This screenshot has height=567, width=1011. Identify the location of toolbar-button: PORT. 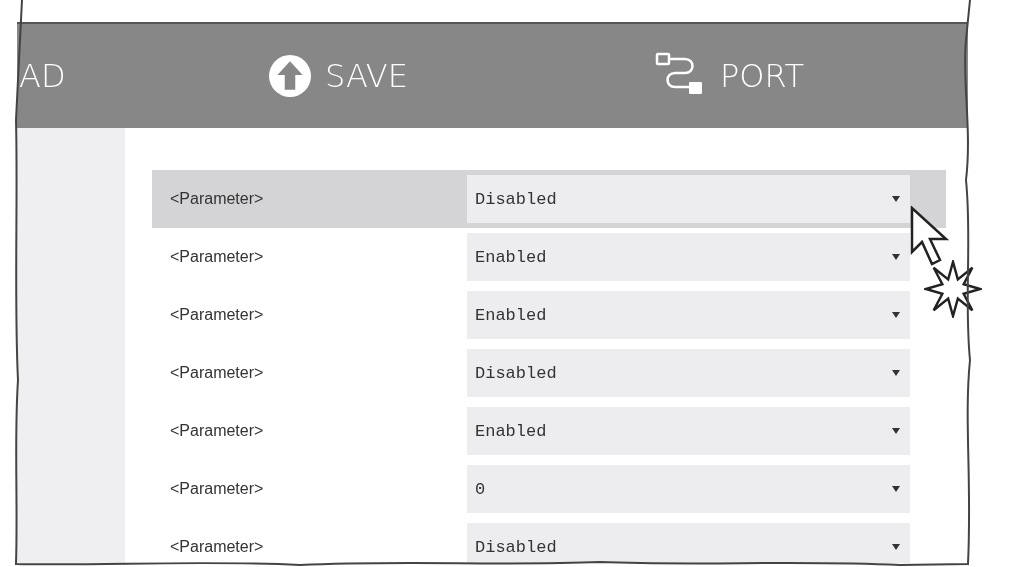
(729, 76).